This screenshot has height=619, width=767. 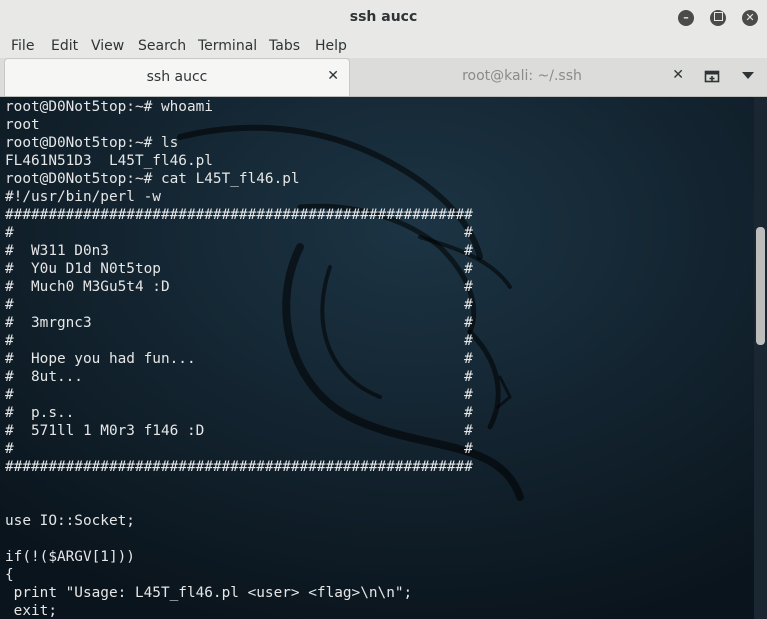 I want to click on menu-tabs: Tabs, so click(x=284, y=46).